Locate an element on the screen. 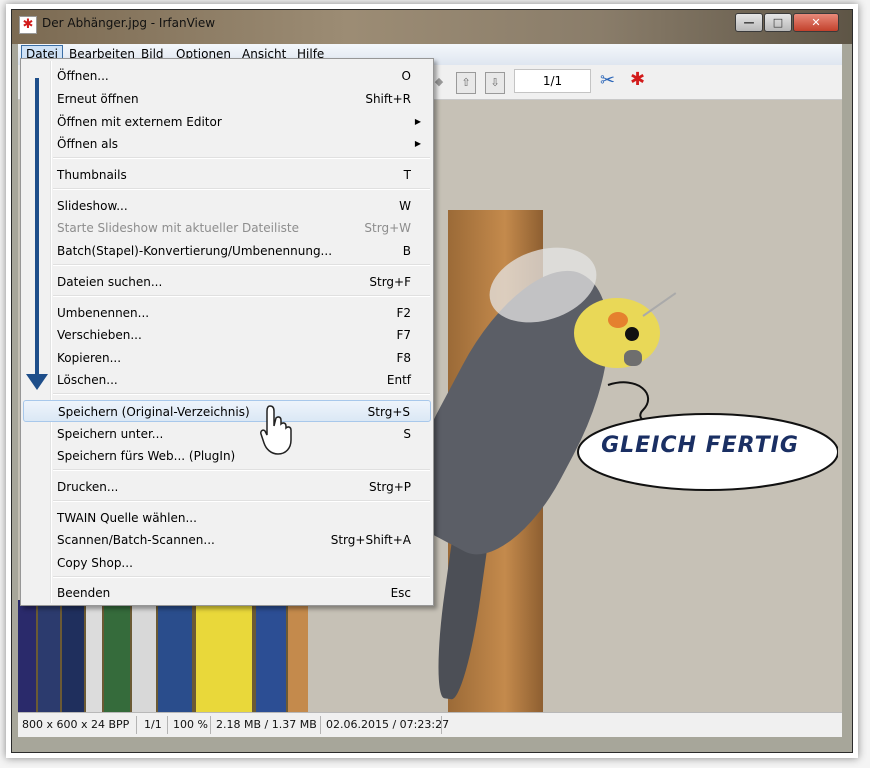 The height and width of the screenshot is (768, 870). cockatiel-beak is located at coordinates (633, 358).